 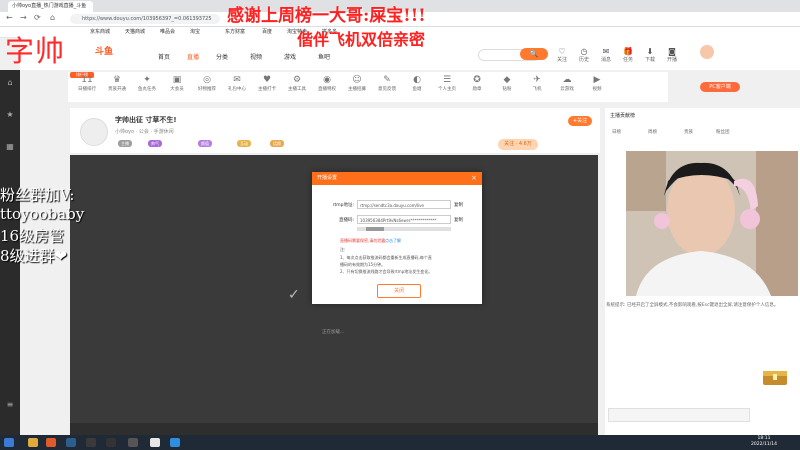 What do you see at coordinates (387, 83) in the screenshot?
I see `category-item: ✎ 意见反馈` at bounding box center [387, 83].